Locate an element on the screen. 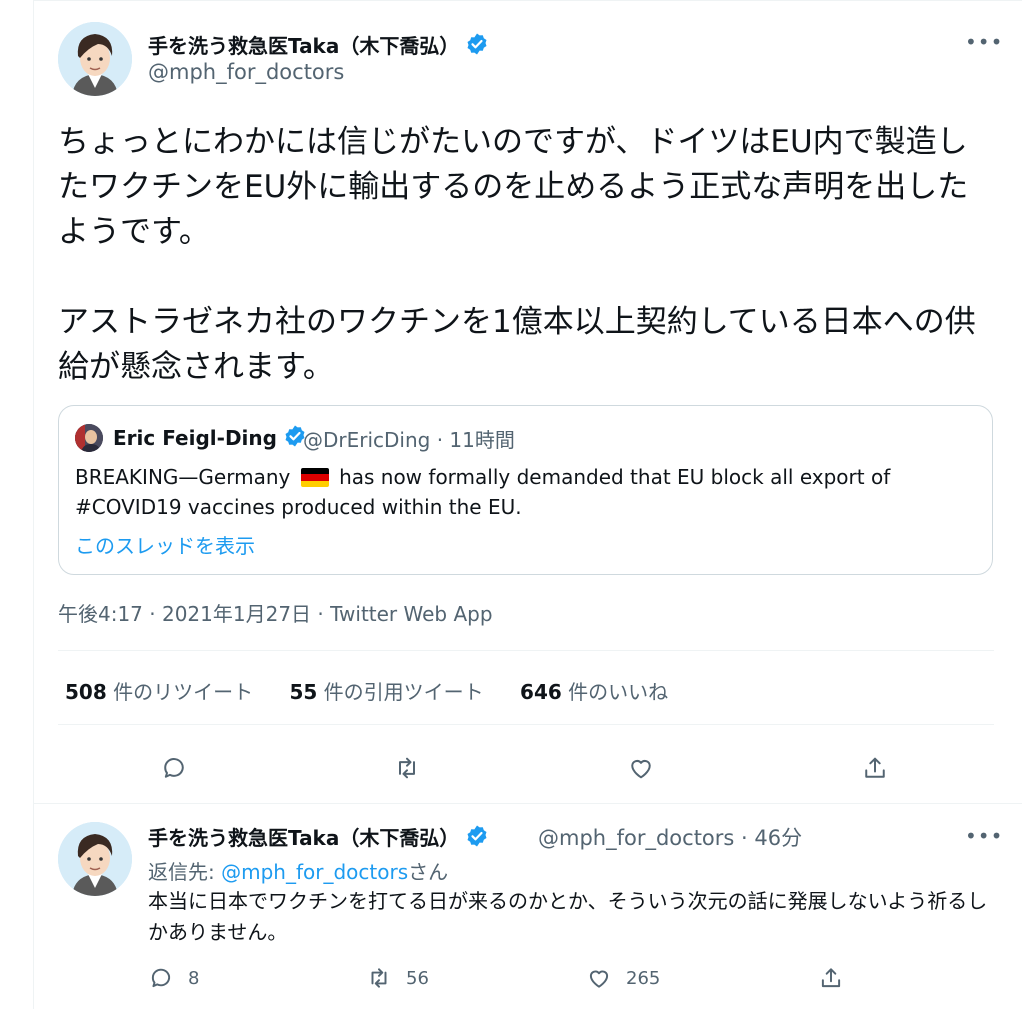 The image size is (1022, 1009). reply-more-options-icon: ••• is located at coordinates (984, 836).